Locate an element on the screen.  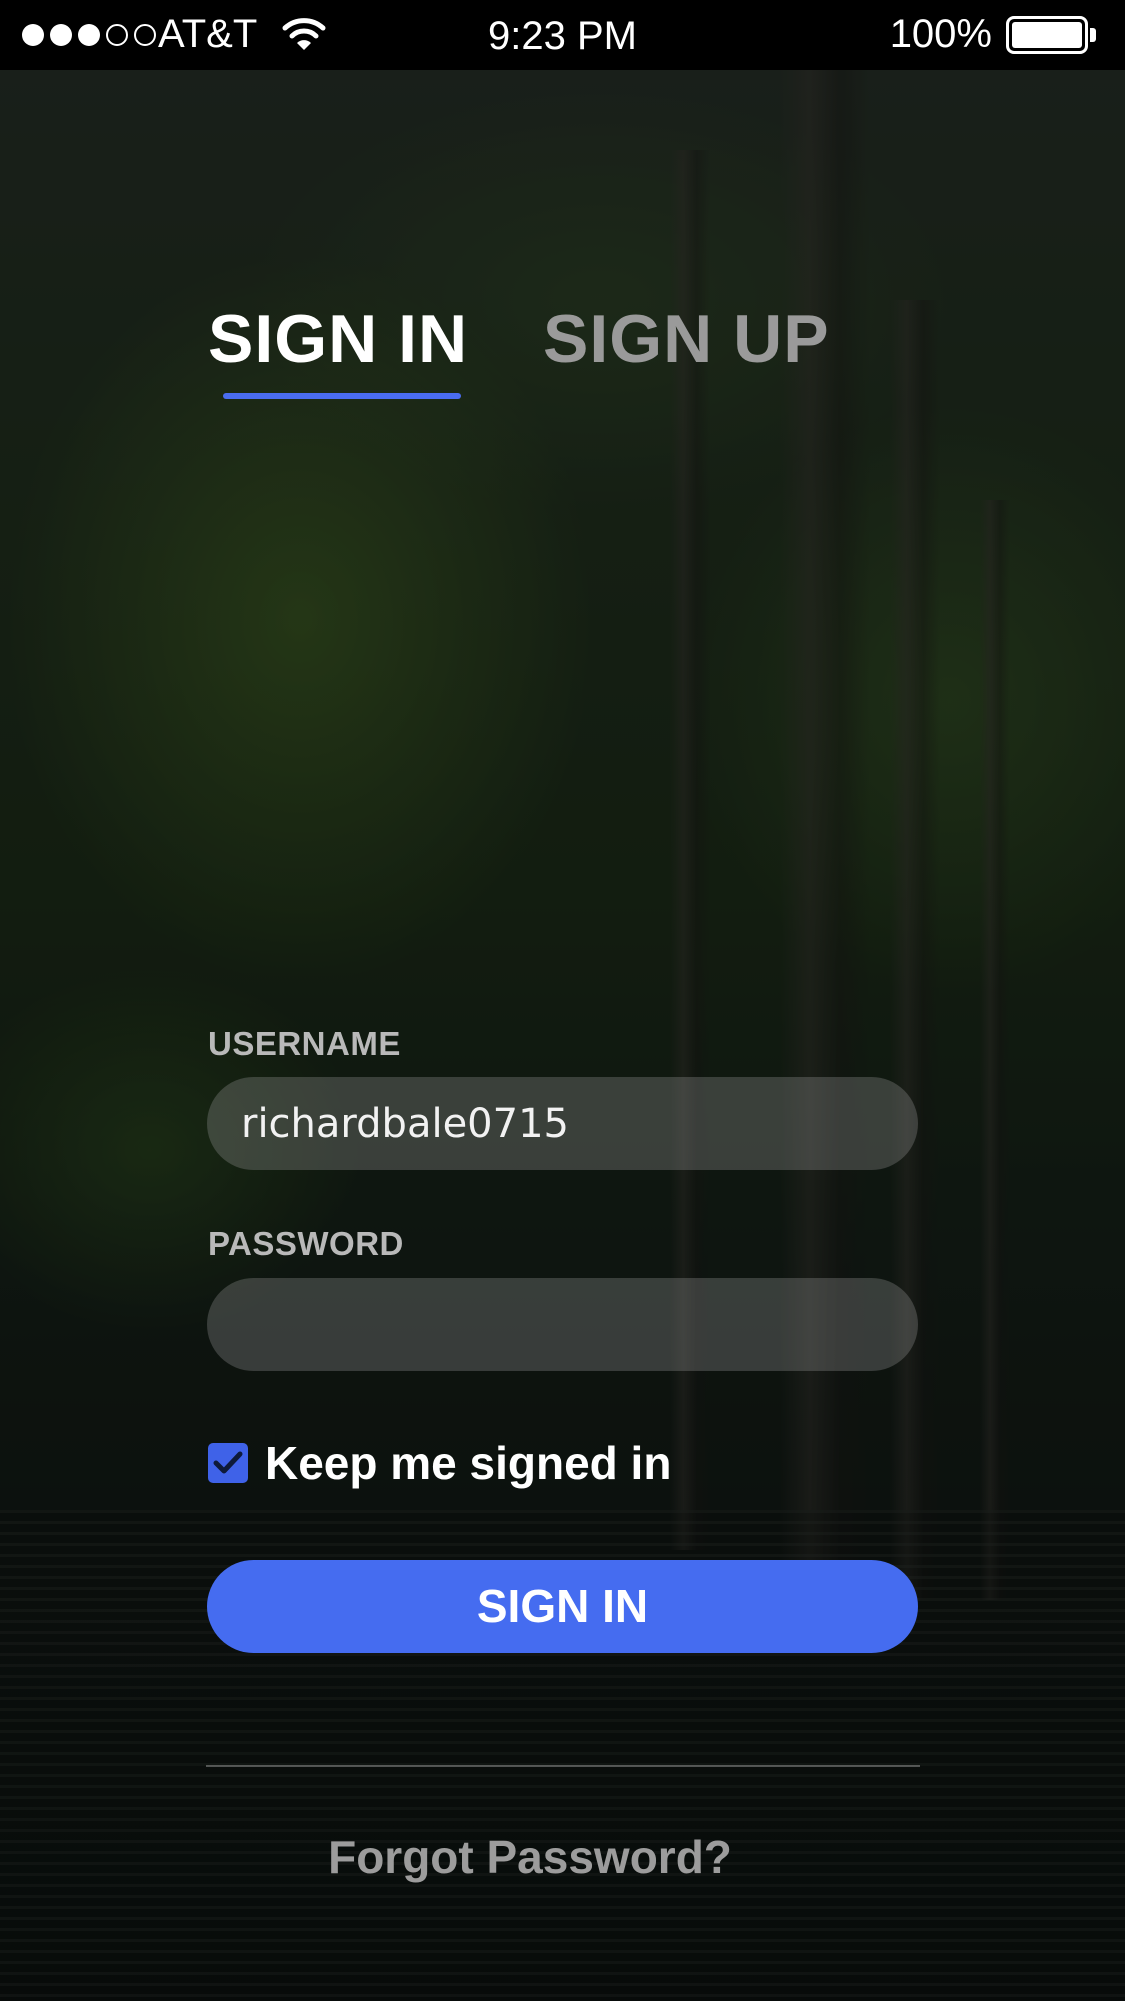
username-input is located at coordinates (562, 1123).